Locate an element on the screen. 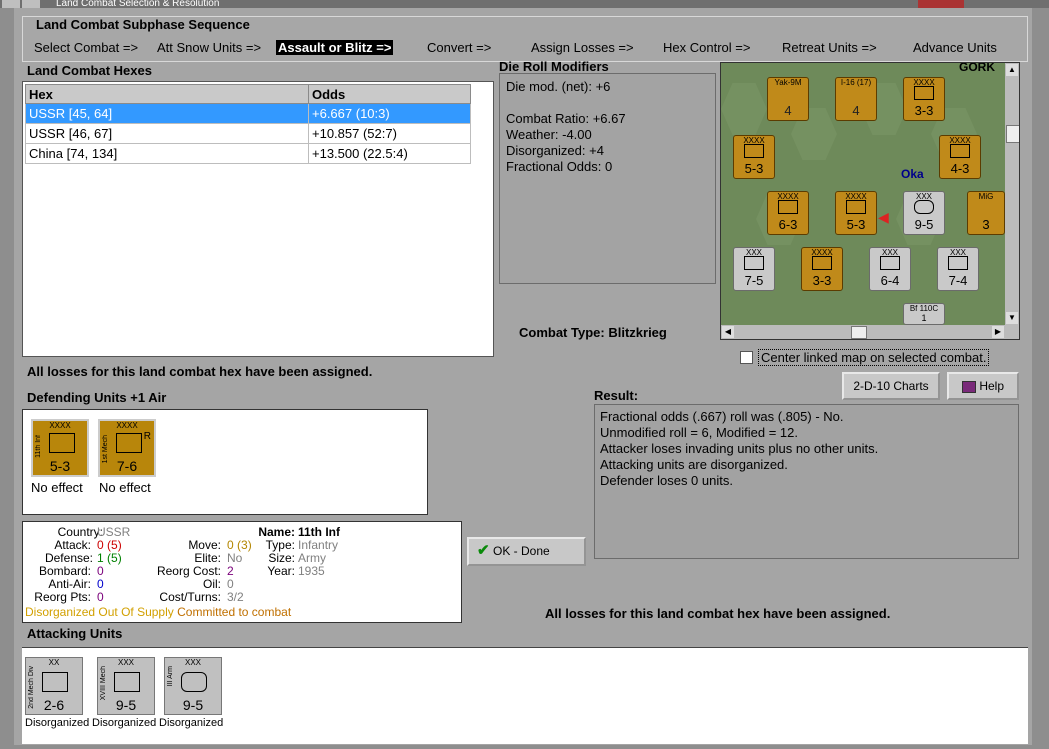 The image size is (1049, 749). seq-step-select-combat: Select Combat => is located at coordinates (86, 47).